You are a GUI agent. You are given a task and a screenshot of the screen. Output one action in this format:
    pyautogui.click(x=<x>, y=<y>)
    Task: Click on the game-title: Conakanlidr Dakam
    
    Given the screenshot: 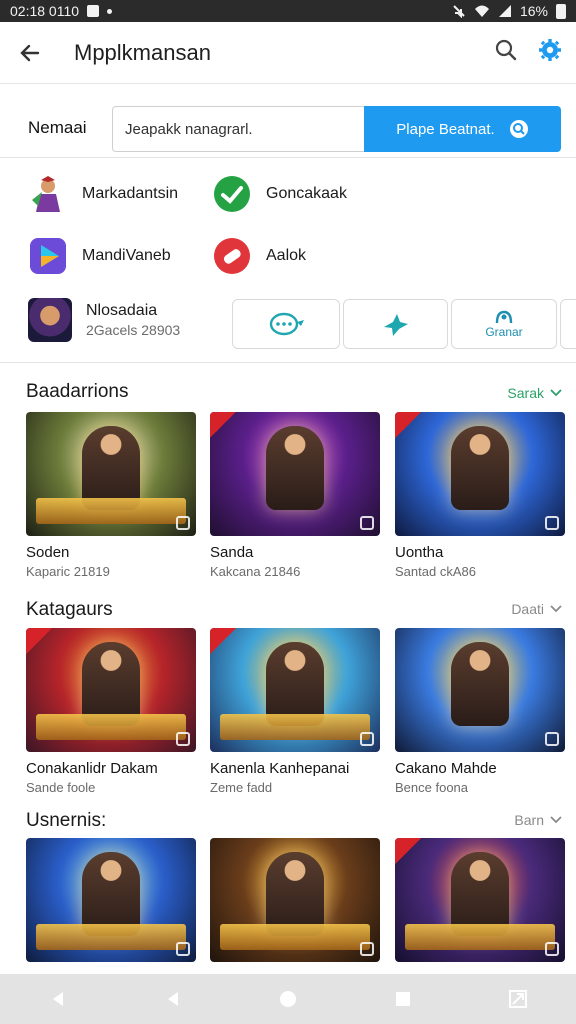 What is the action you would take?
    pyautogui.click(x=92, y=768)
    